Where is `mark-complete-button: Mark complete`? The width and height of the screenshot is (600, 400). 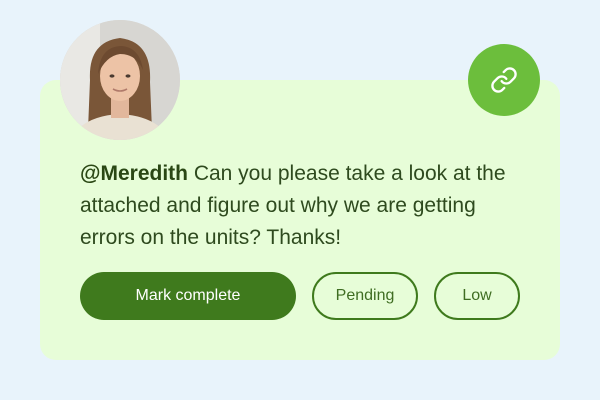 mark-complete-button: Mark complete is located at coordinates (188, 296).